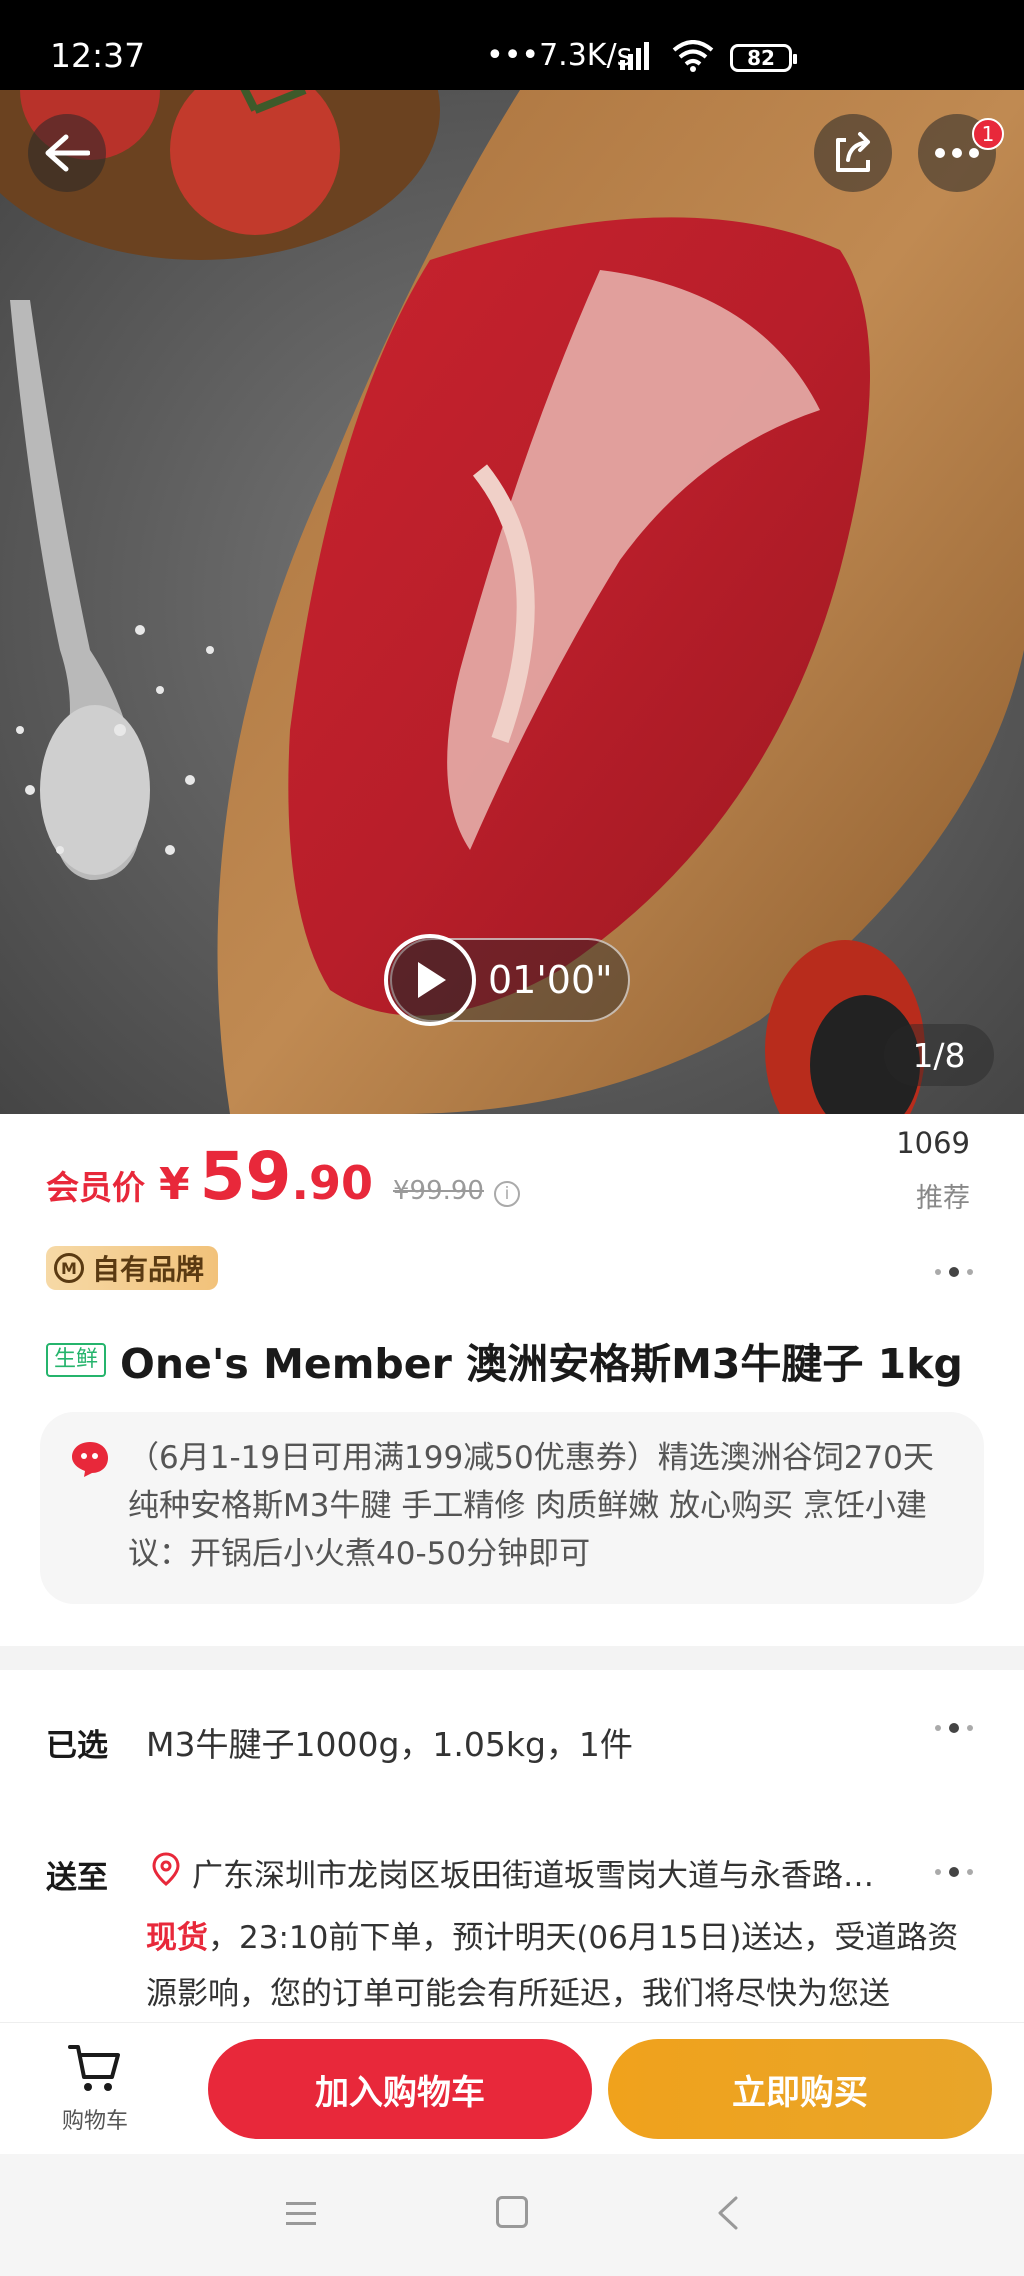 The image size is (1024, 2276). What do you see at coordinates (69, 1268) in the screenshot?
I see `brand-logo-icon: M` at bounding box center [69, 1268].